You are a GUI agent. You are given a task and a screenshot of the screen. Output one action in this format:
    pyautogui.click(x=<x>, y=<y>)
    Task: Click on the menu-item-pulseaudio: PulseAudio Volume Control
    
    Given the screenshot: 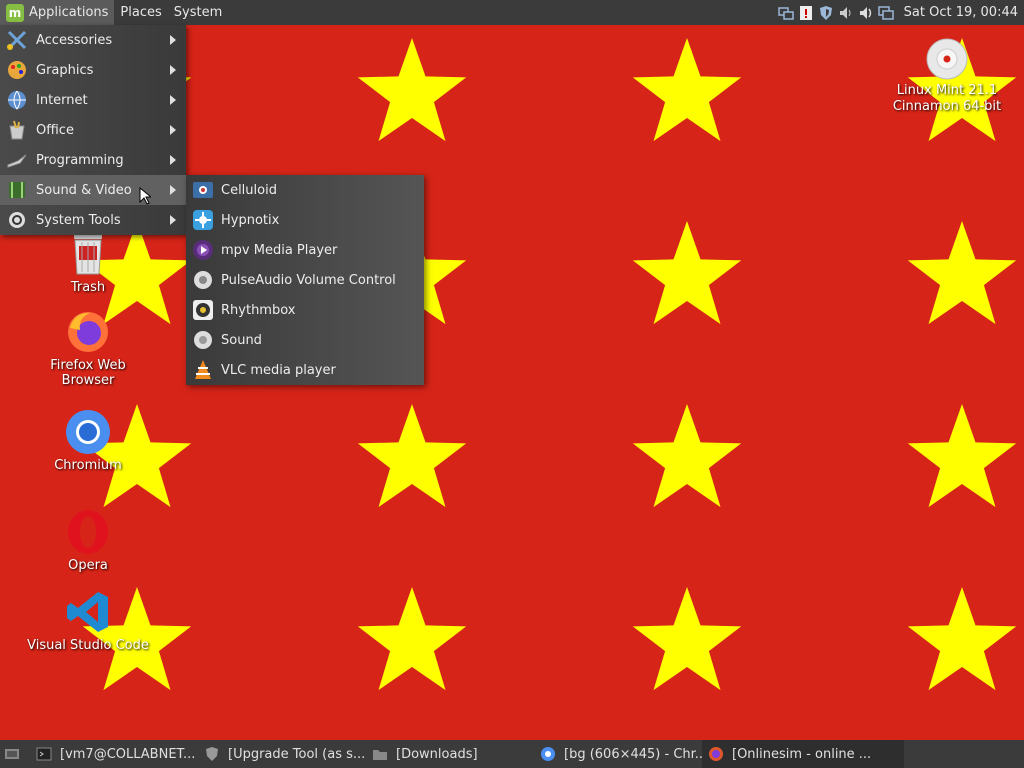 What is the action you would take?
    pyautogui.click(x=305, y=280)
    